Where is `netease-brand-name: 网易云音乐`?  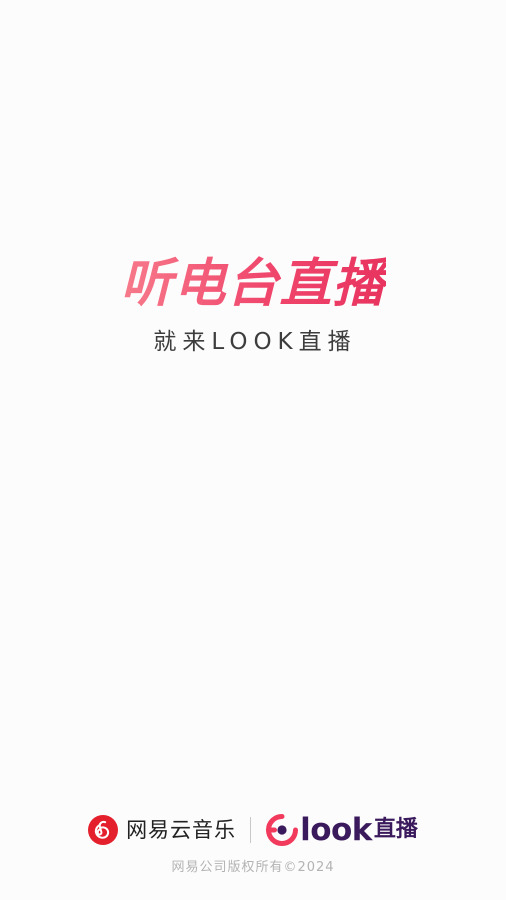
netease-brand-name: 网易云音乐 is located at coordinates (181, 830).